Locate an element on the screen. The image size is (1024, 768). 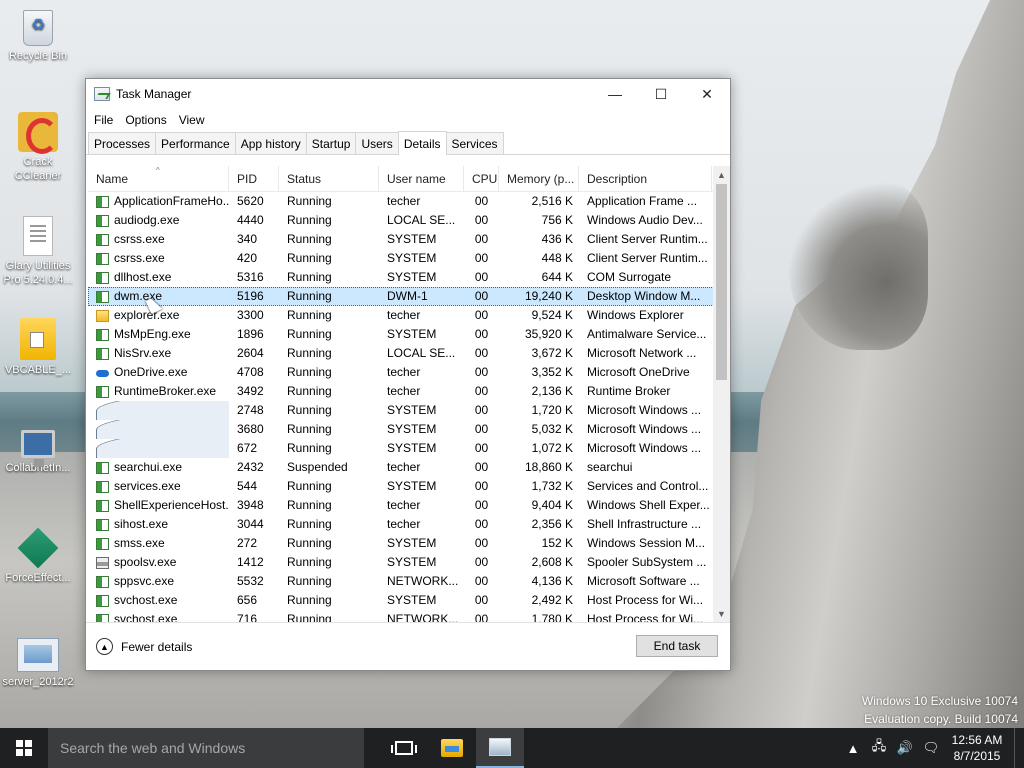
task-manager-taskbar-button is located at coordinates (500, 748).